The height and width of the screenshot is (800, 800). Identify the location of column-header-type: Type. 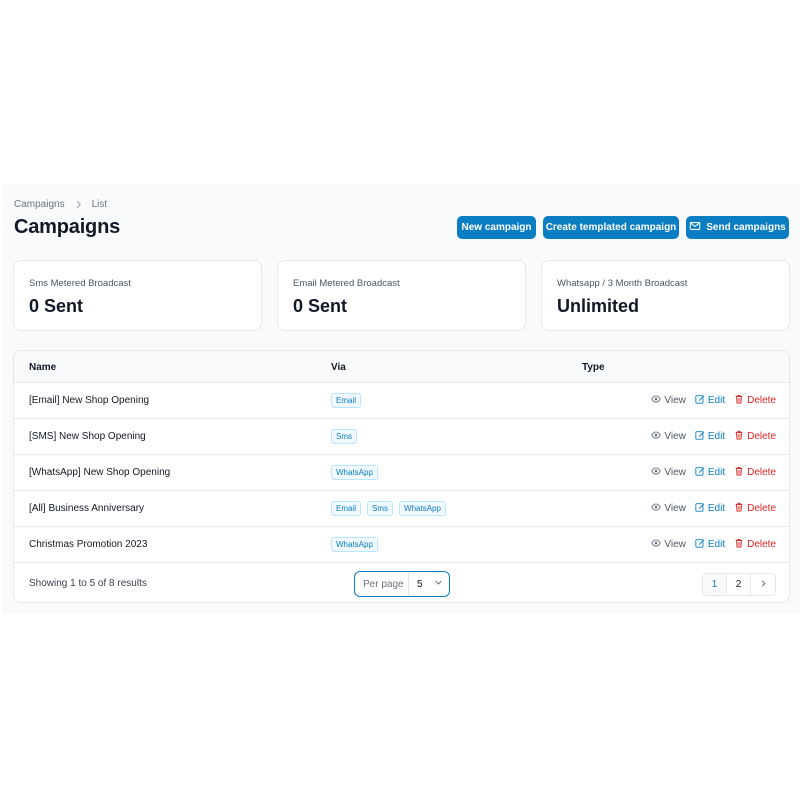
(593, 367).